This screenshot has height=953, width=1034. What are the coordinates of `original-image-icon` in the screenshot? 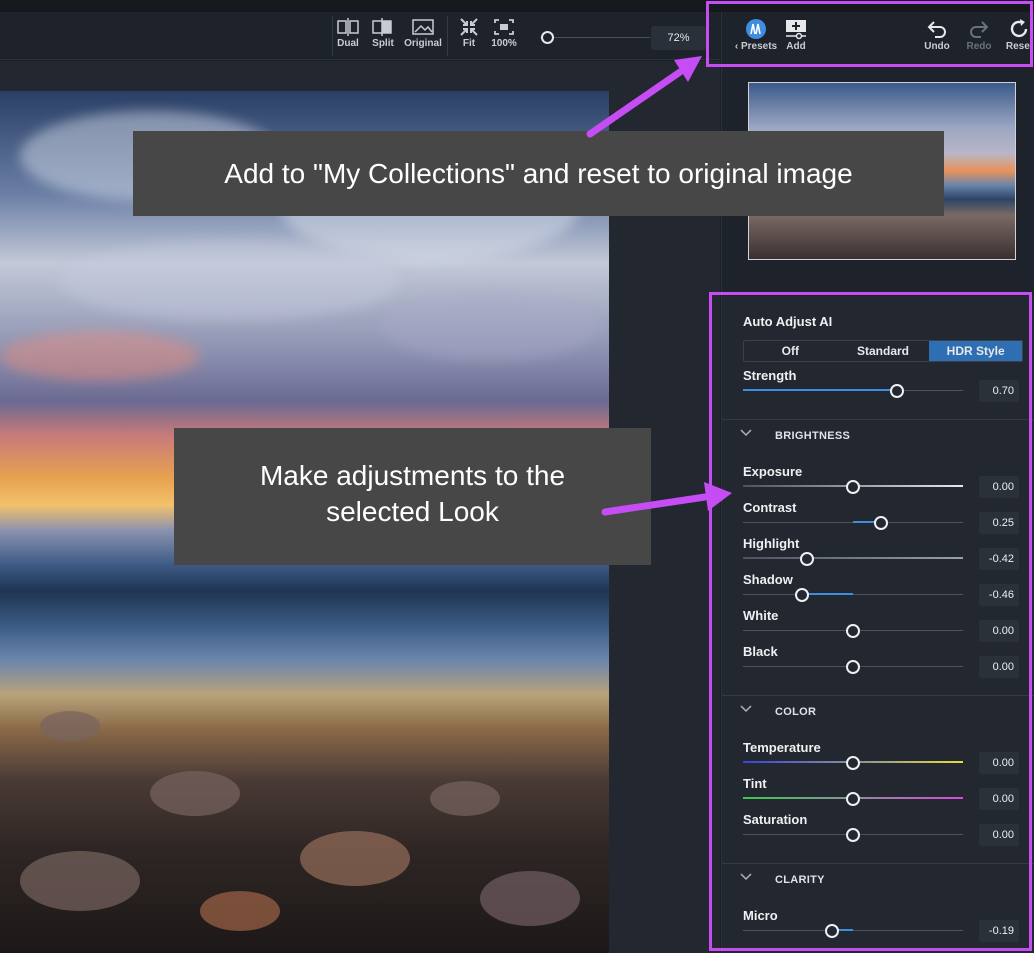 It's located at (423, 27).